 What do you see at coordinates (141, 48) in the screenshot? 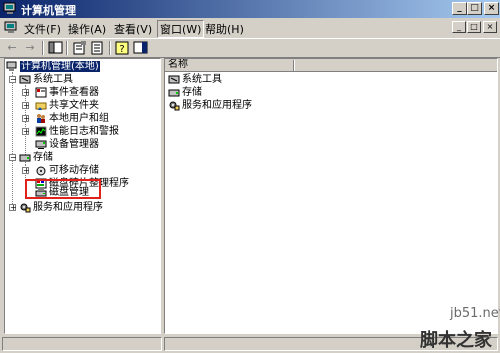
I see `show-hide-action-pane-icon` at bounding box center [141, 48].